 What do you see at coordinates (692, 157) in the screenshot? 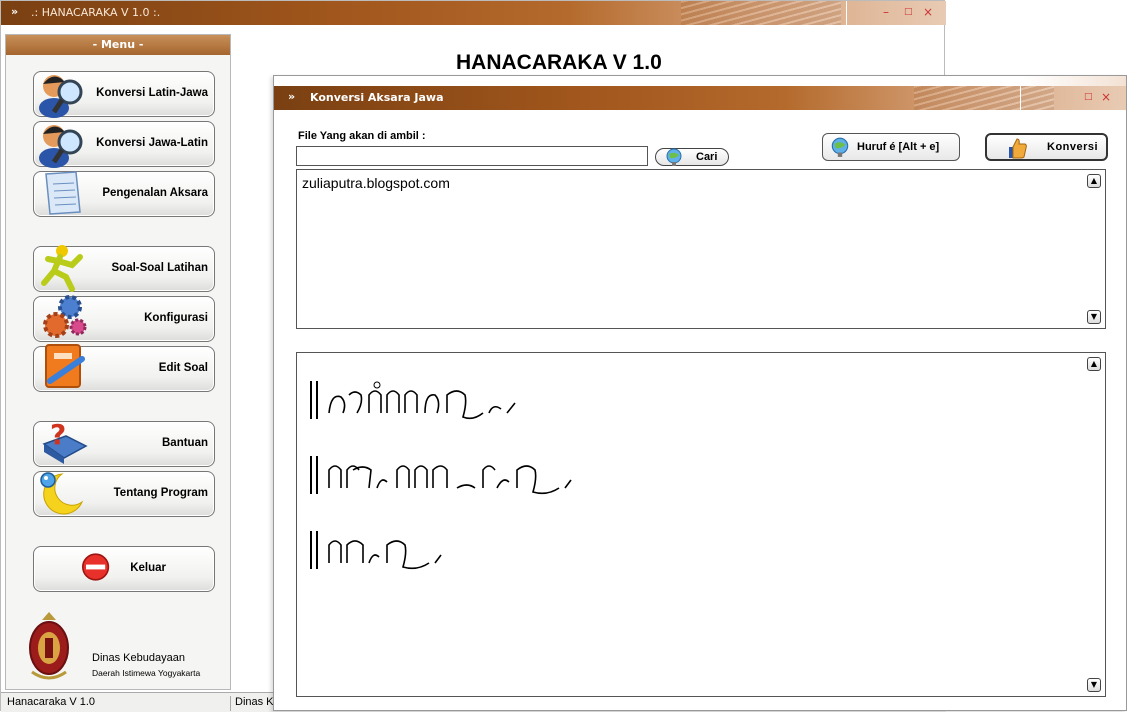
I see `cari-button: Cari` at bounding box center [692, 157].